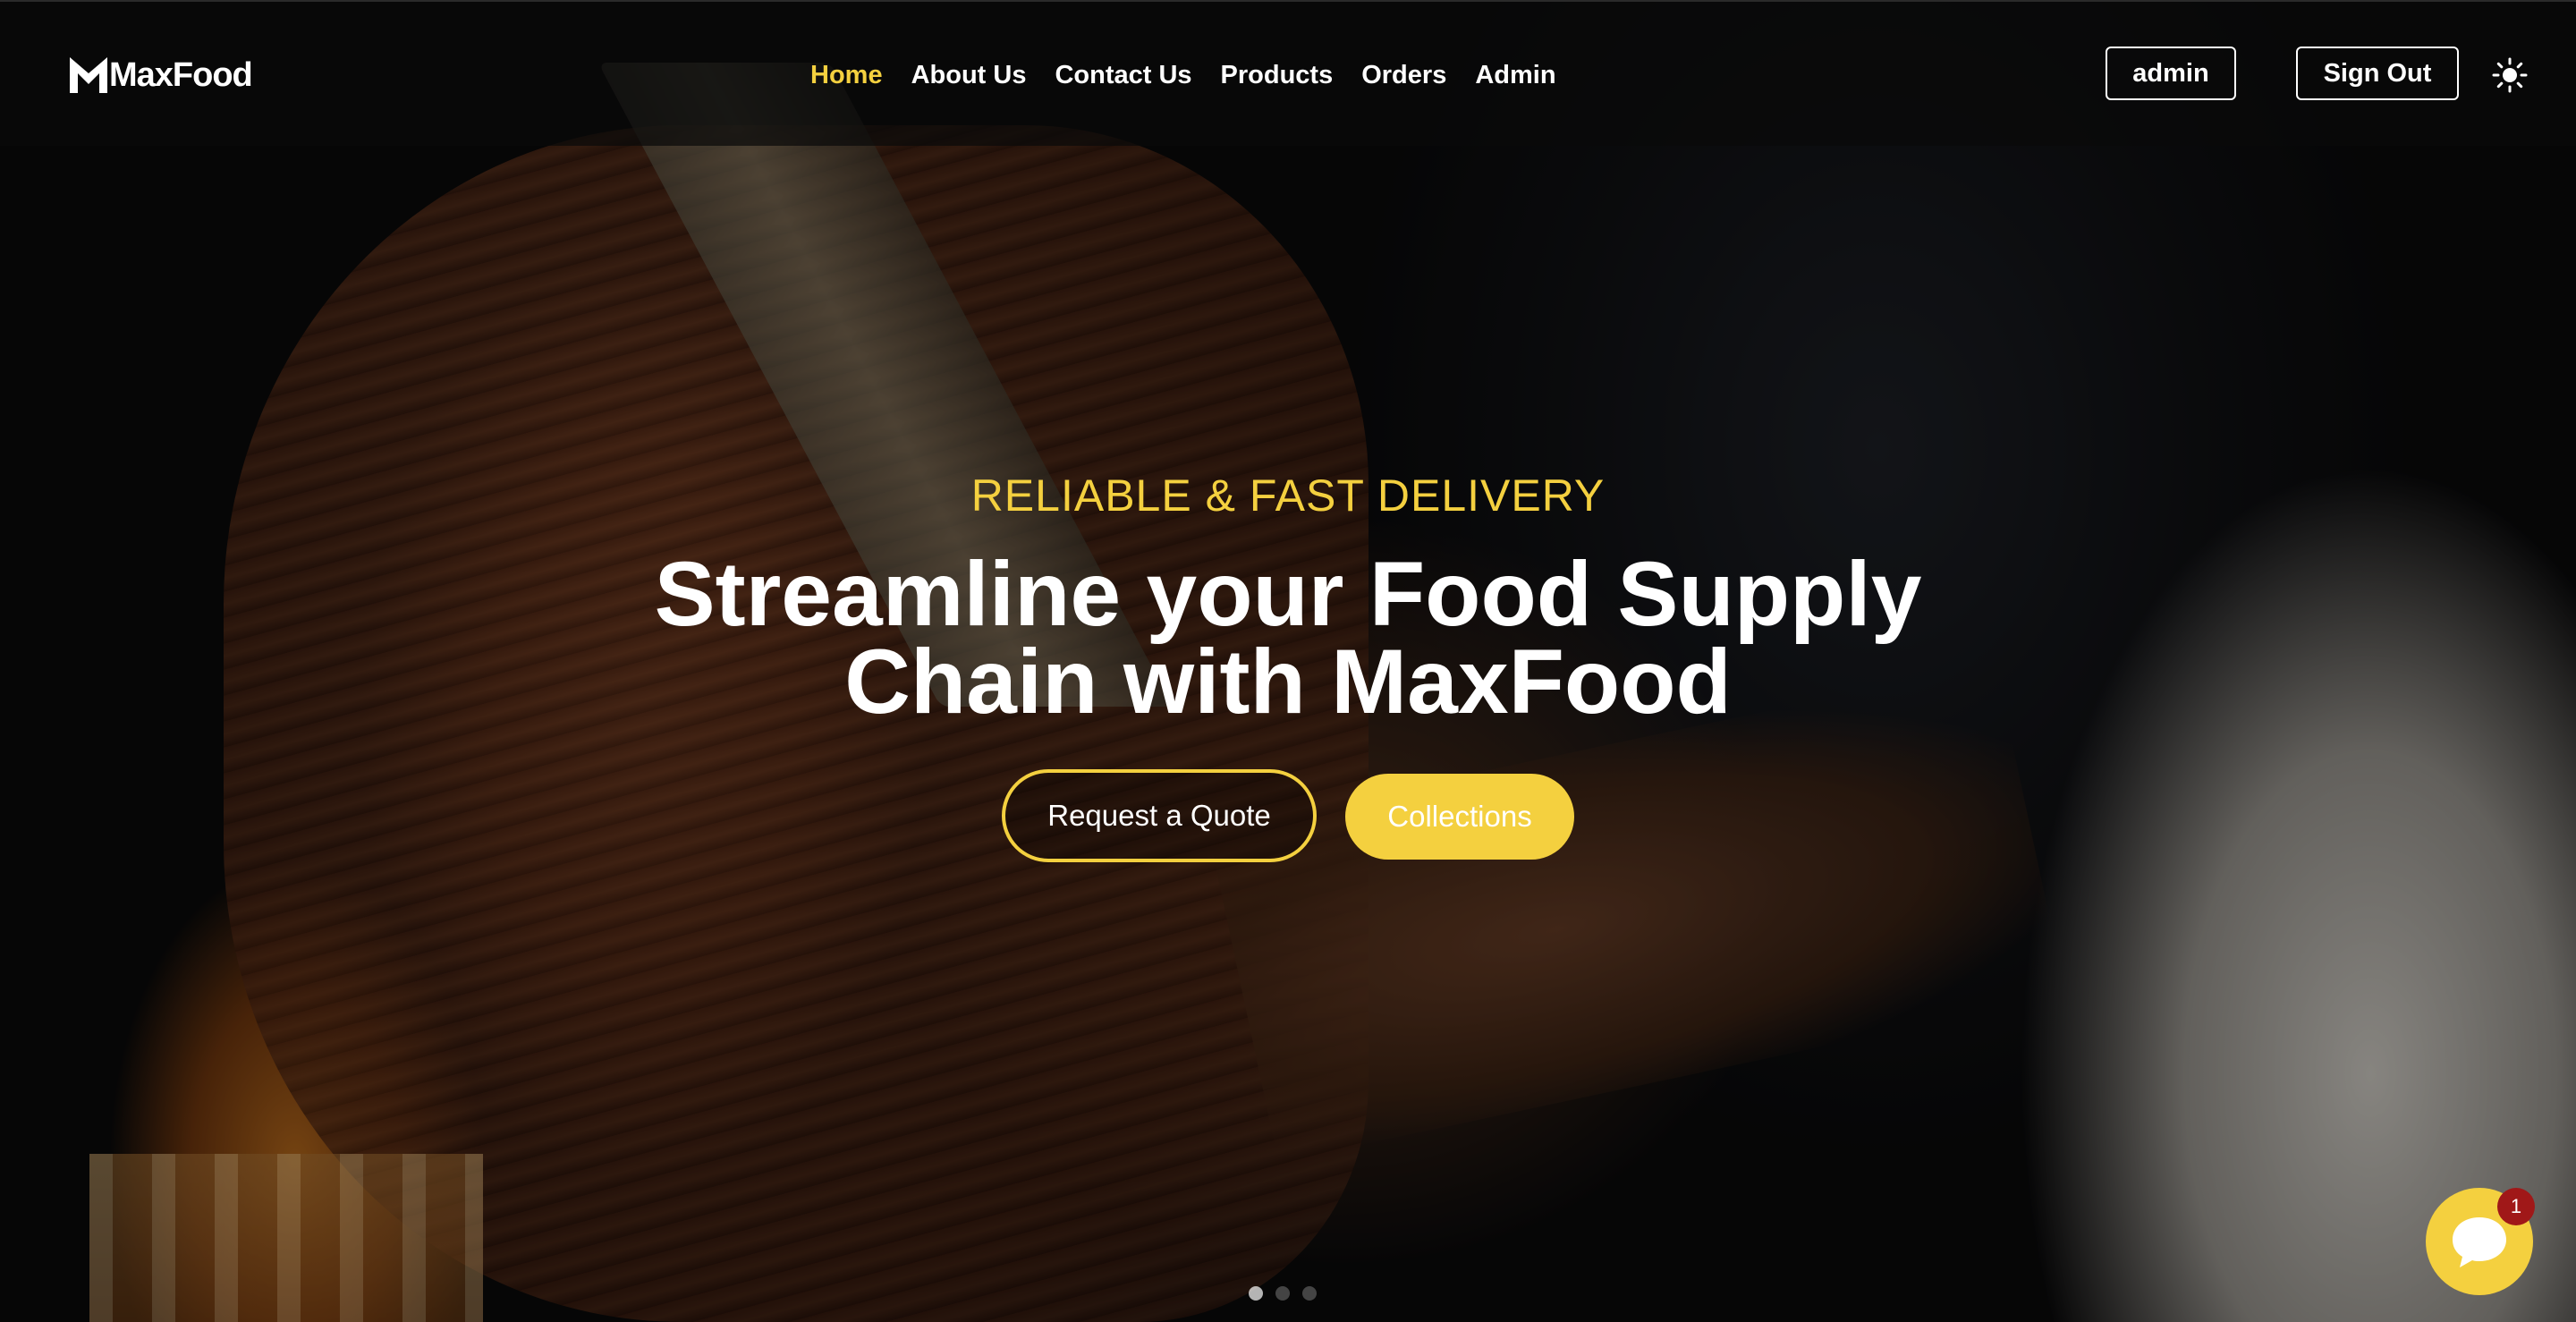  What do you see at coordinates (1288, 682) in the screenshot?
I see `hero-headline-line2: Chain with MaxFood` at bounding box center [1288, 682].